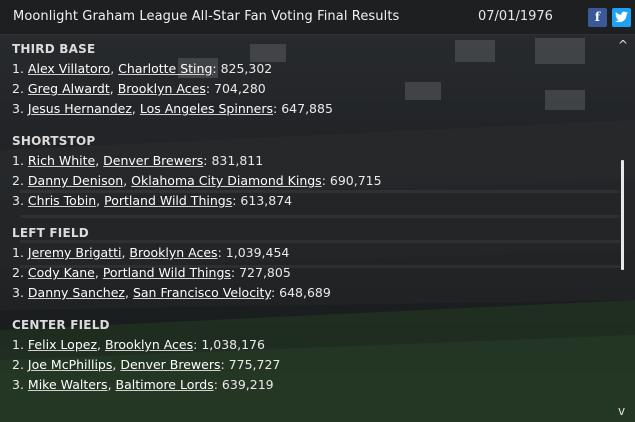  I want to click on team-link: Los Angeles Spinners, so click(206, 108).